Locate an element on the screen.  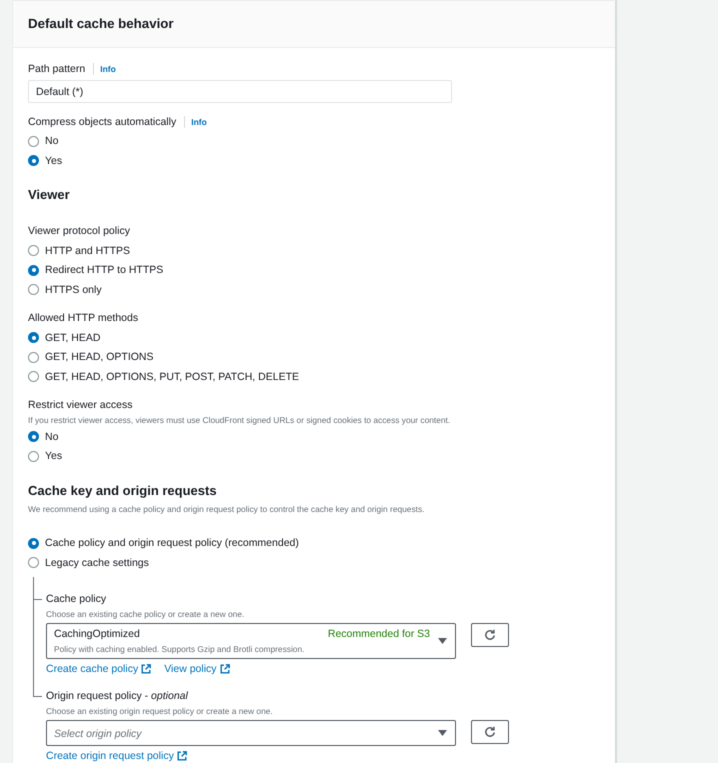
radio-label: HTTP and HTTPS is located at coordinates (87, 251).